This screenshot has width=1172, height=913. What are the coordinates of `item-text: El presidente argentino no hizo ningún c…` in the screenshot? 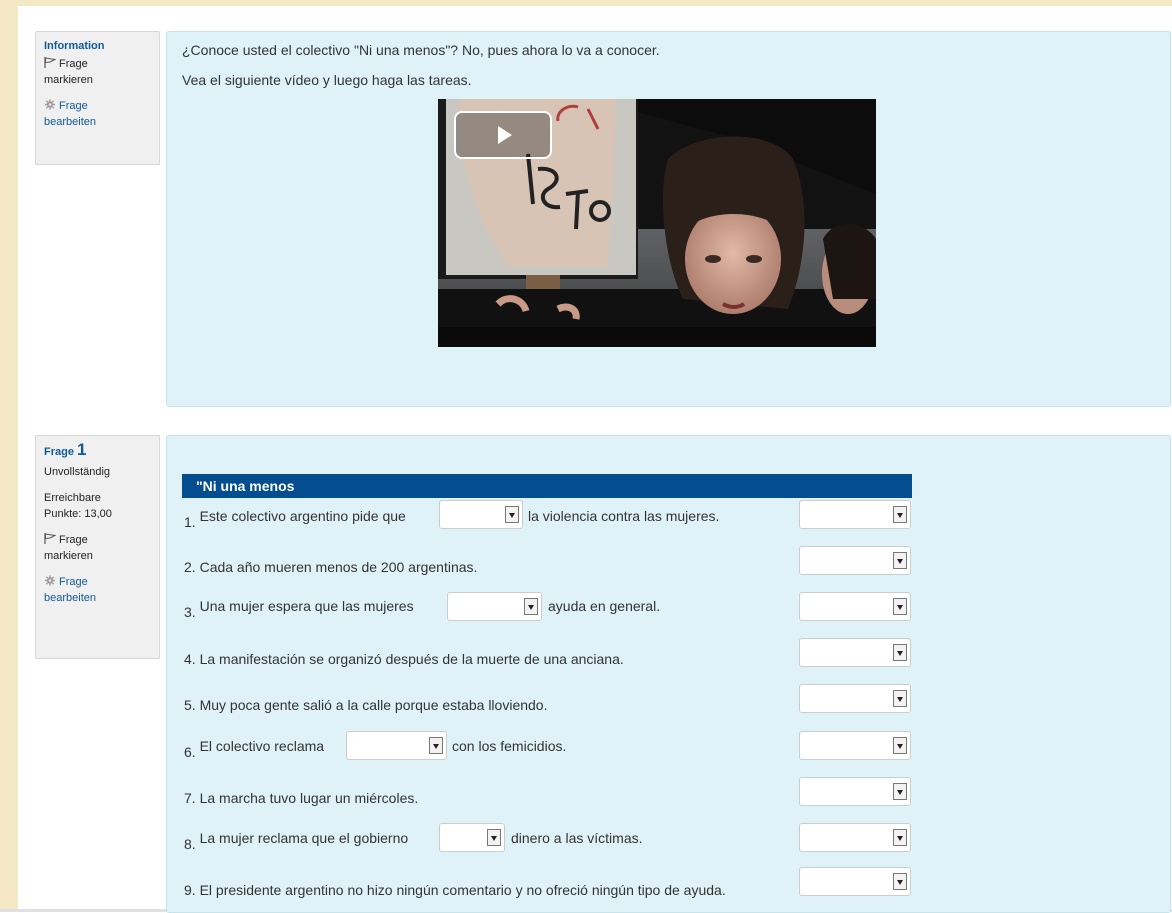 It's located at (462, 890).